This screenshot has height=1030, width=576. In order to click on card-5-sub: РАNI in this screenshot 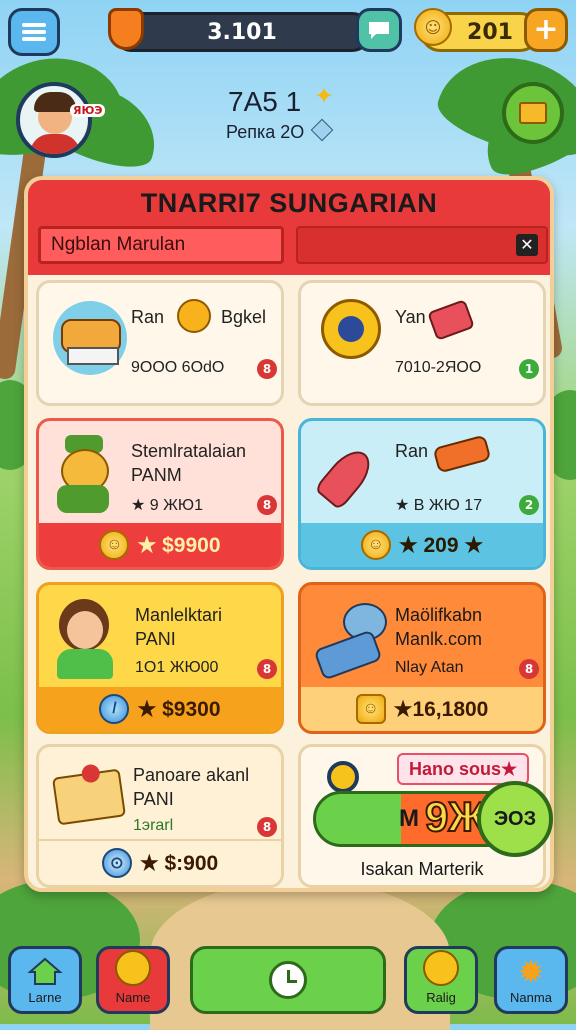, I will do `click(155, 639)`.